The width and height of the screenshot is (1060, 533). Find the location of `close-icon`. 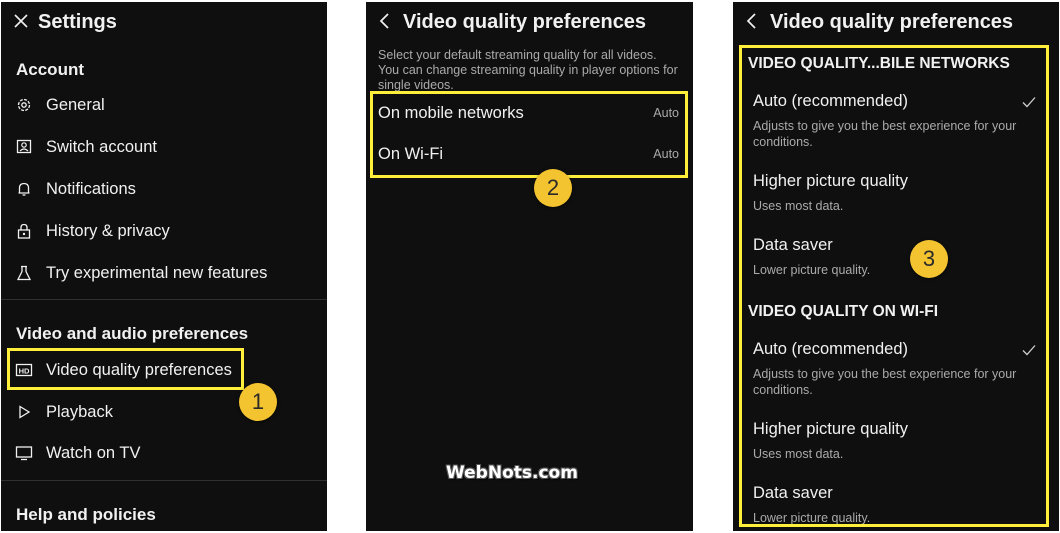

close-icon is located at coordinates (21, 21).